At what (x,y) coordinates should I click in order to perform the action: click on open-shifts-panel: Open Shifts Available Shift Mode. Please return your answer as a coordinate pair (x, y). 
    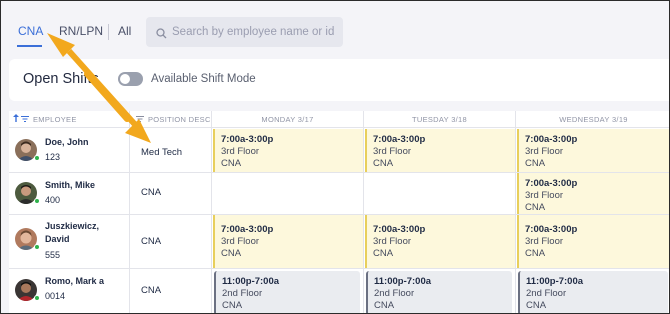
    Looking at the image, I should click on (339, 80).